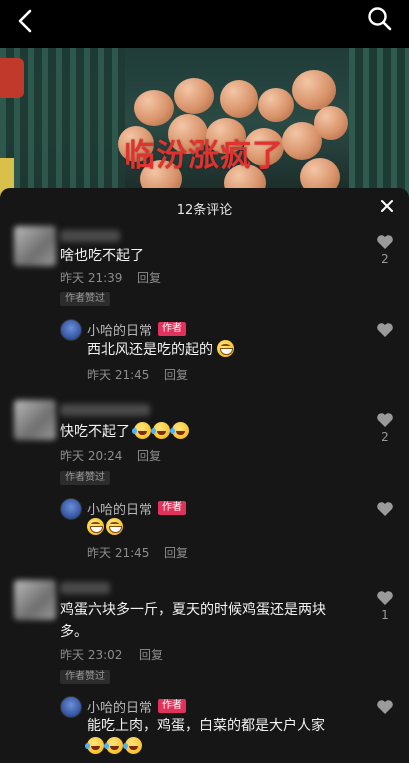 Image resolution: width=409 pixels, height=763 pixels. I want to click on reply-text-content: 西北风还是吃的起的, so click(150, 350).